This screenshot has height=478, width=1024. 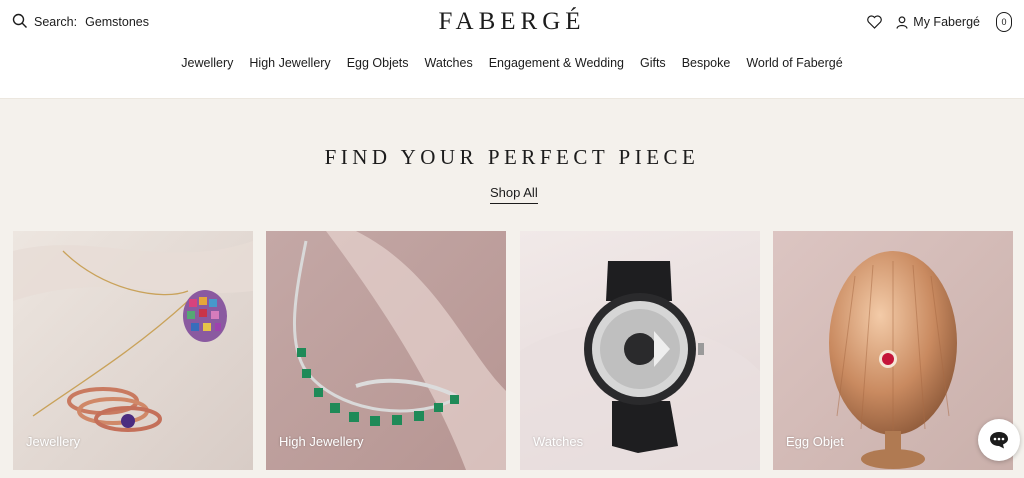 I want to click on nav-bespoke: Bespoke, so click(x=706, y=63).